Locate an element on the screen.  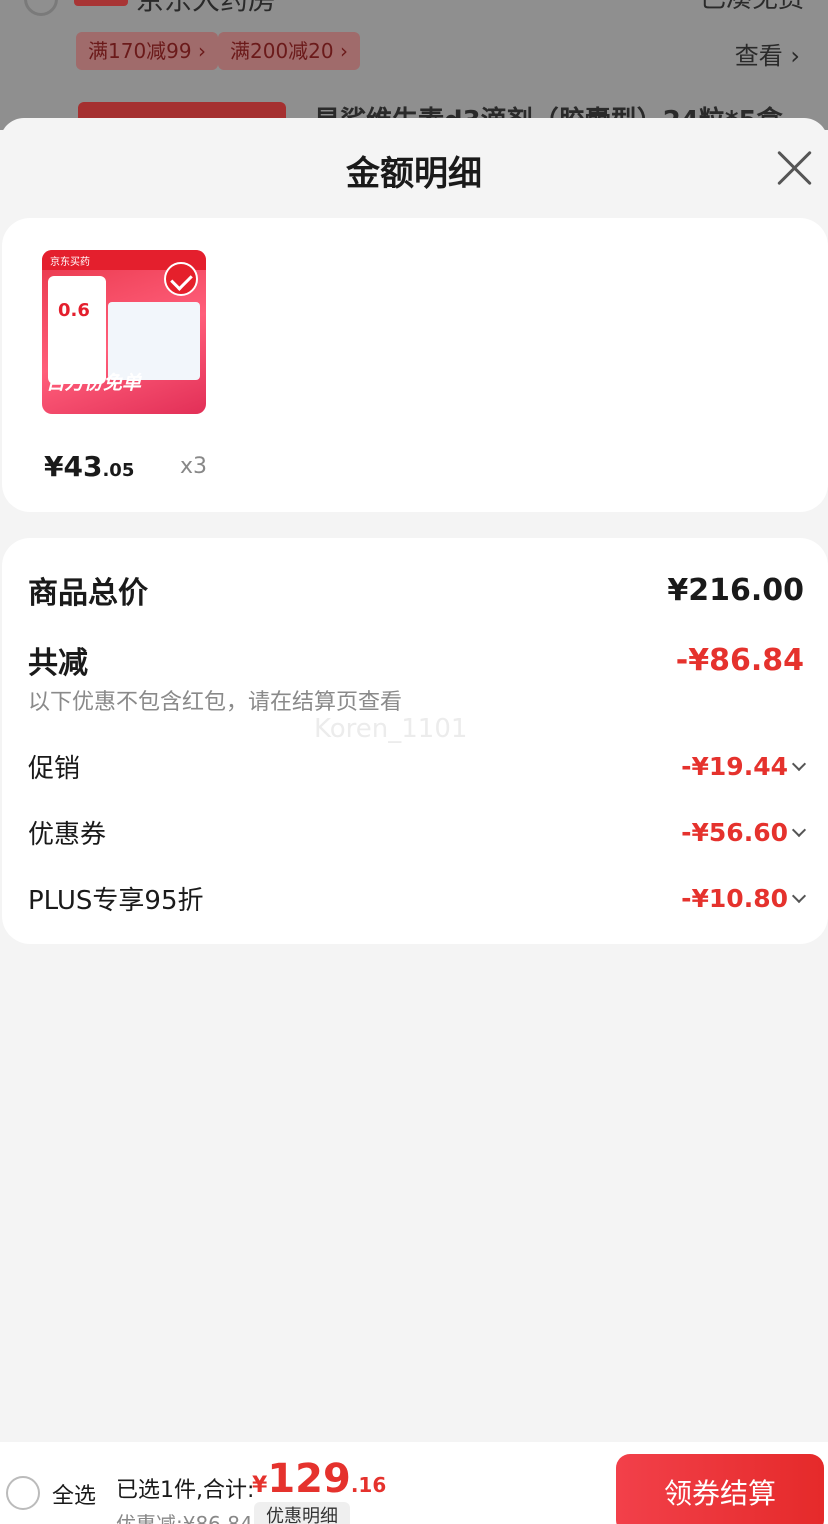
reduce-row: 共减 -¥86.84 is located at coordinates (416, 660).